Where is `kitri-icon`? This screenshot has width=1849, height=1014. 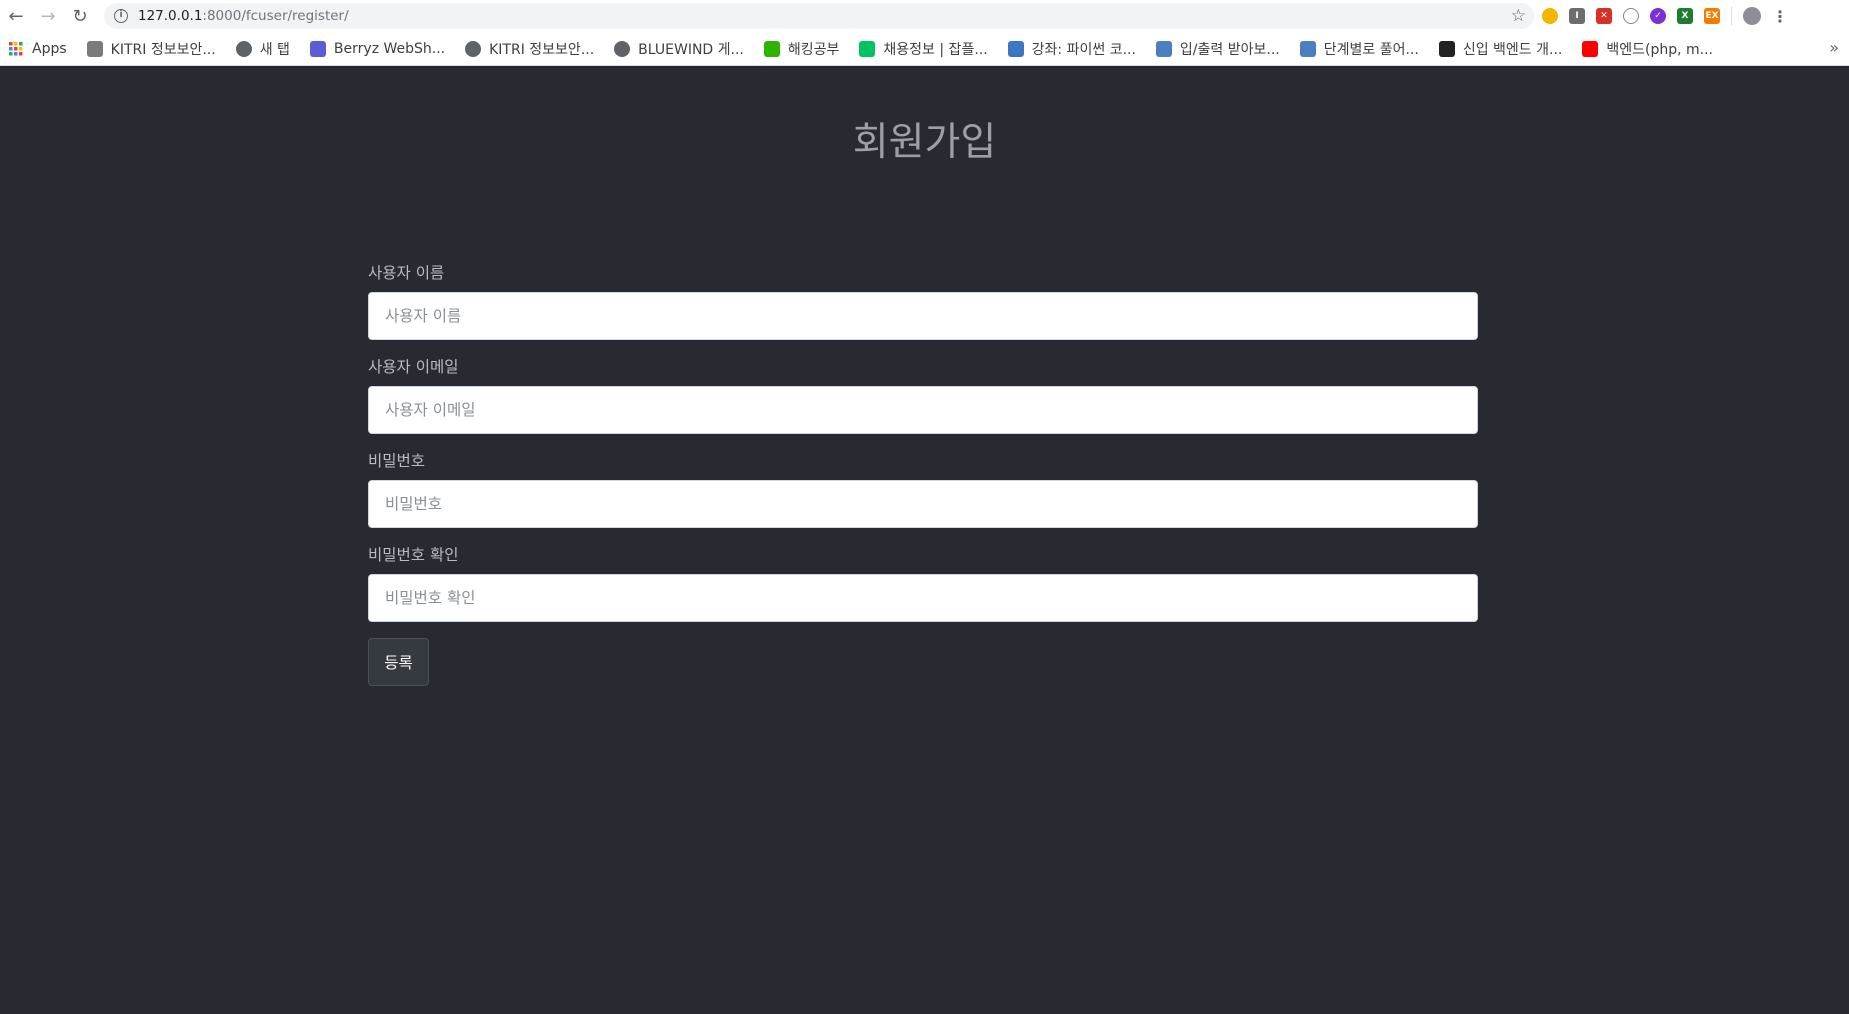
kitri-icon is located at coordinates (94, 48).